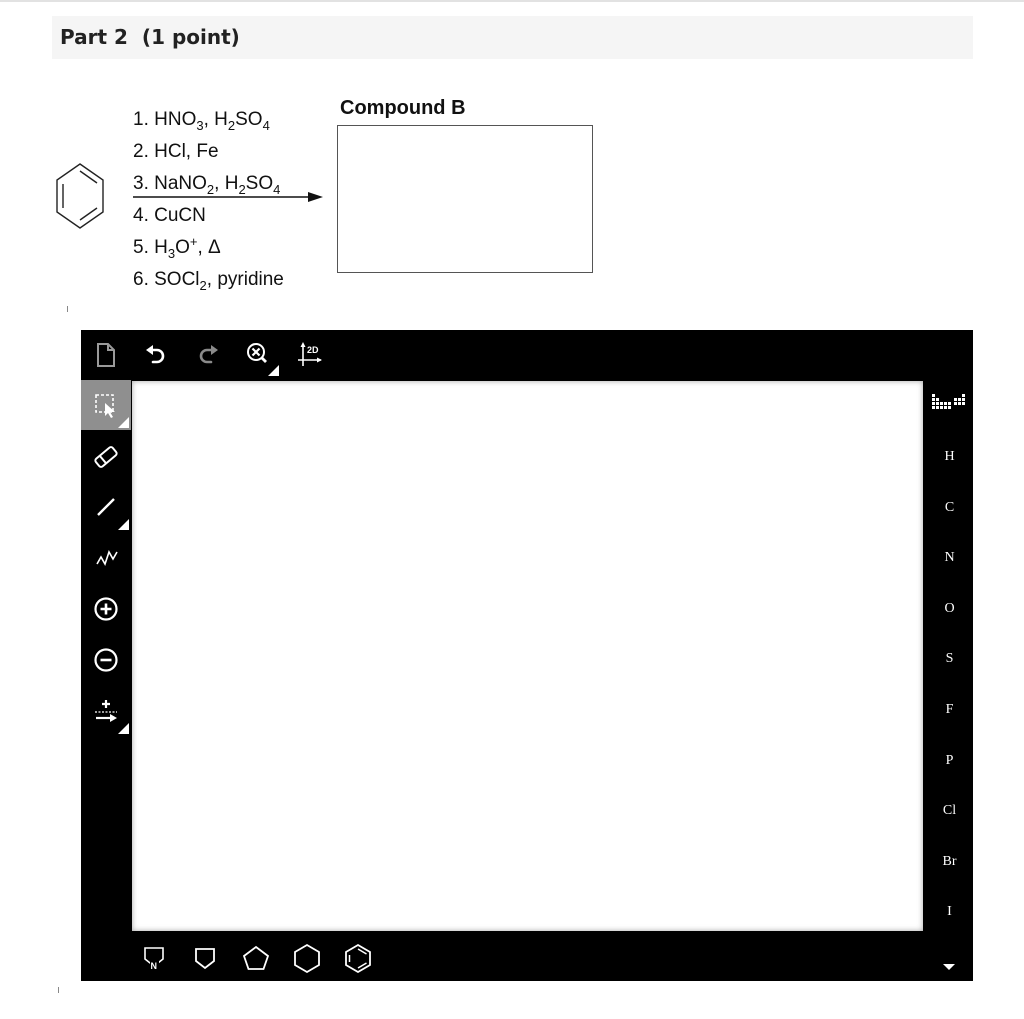 The height and width of the screenshot is (1019, 1024). What do you see at coordinates (144, 279) in the screenshot?
I see `step-number: 6.` at bounding box center [144, 279].